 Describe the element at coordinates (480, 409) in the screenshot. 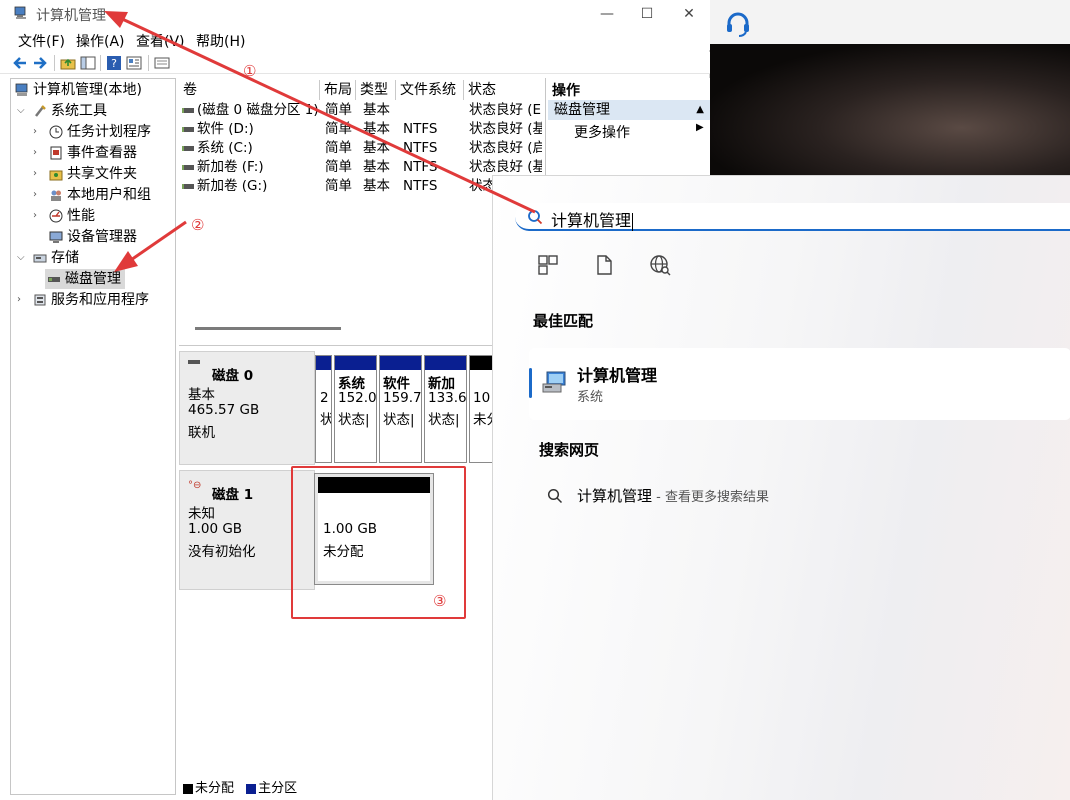

I see `partition-block-unallocated: 10 未分` at that location.